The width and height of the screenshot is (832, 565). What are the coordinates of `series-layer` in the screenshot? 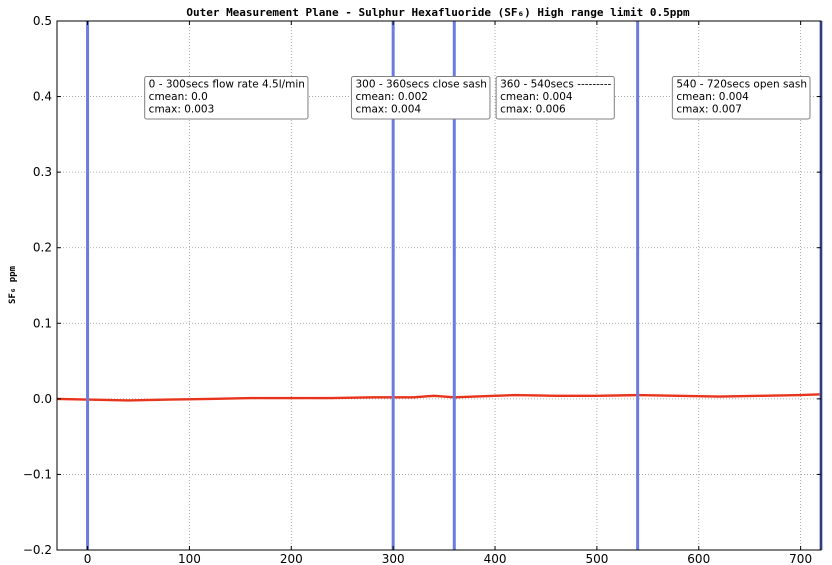 It's located at (439, 397).